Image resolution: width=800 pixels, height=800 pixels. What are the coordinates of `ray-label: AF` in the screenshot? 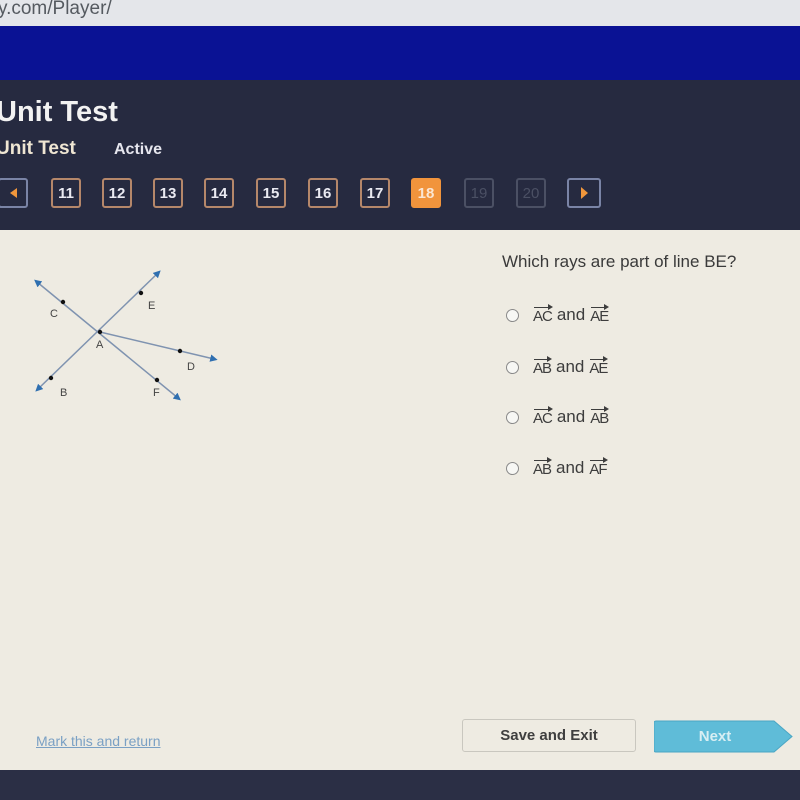 It's located at (598, 467).